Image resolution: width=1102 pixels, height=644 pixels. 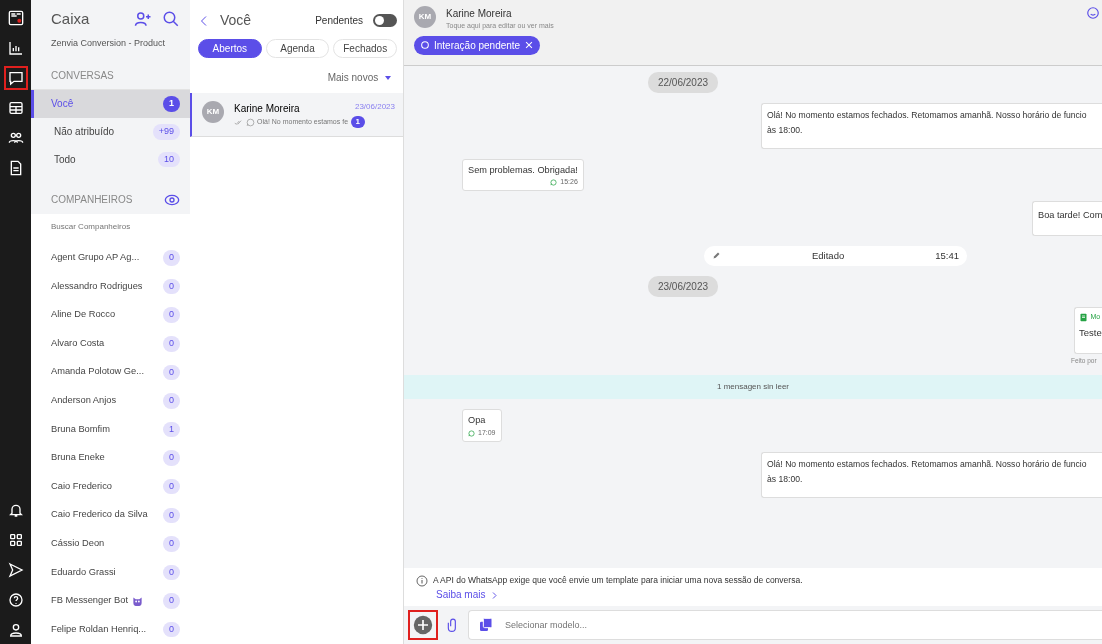 I want to click on message-bubble: Boa tarde! Com, so click(x=1067, y=218).